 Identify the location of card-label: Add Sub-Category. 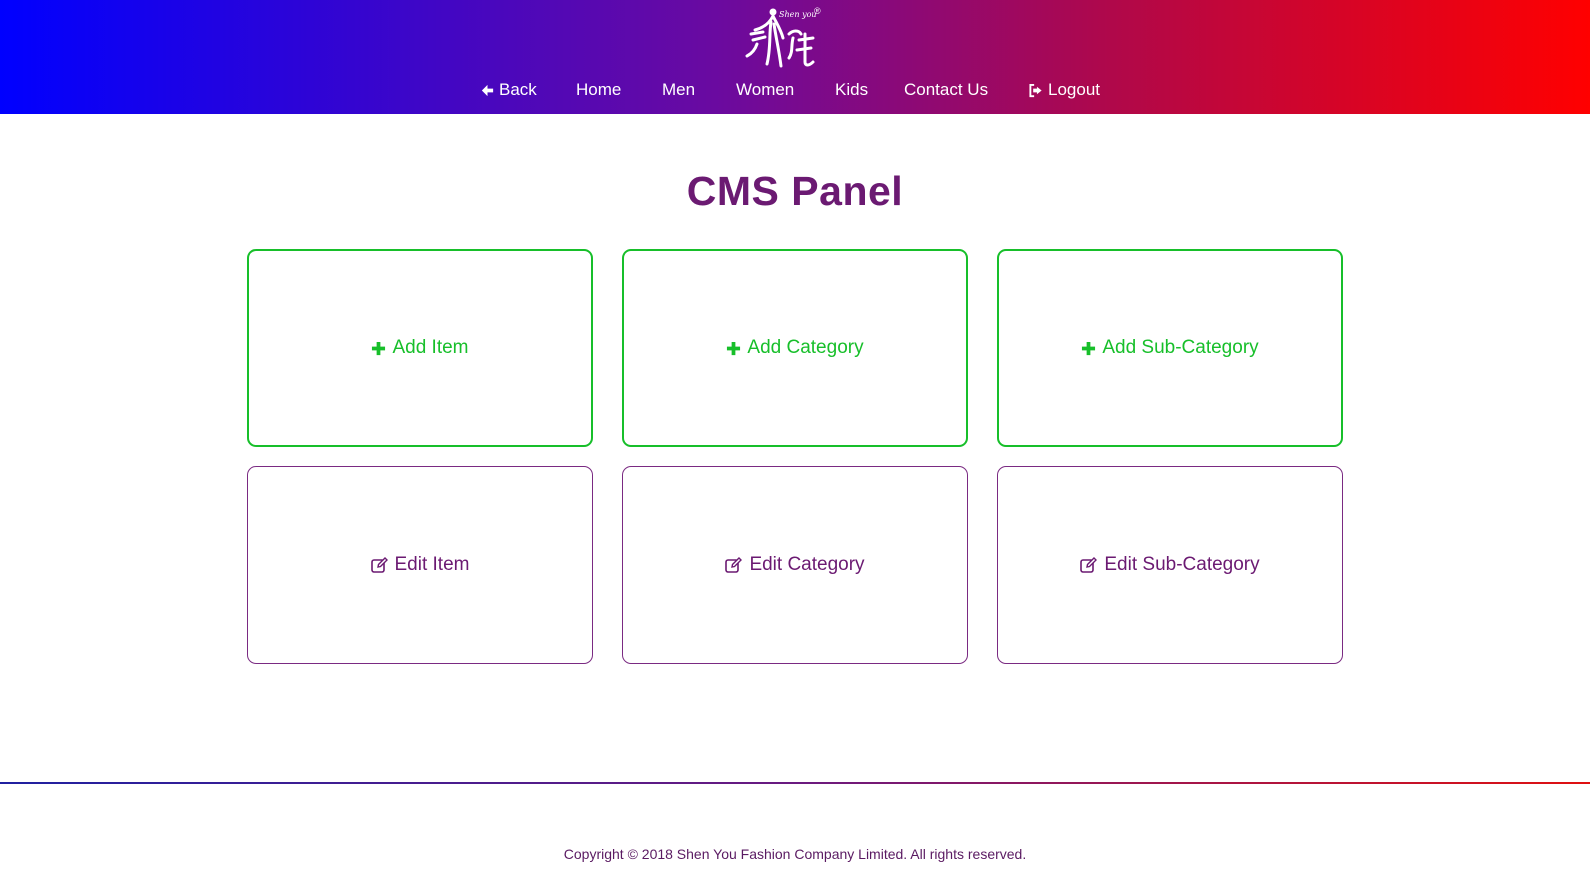
(1180, 347).